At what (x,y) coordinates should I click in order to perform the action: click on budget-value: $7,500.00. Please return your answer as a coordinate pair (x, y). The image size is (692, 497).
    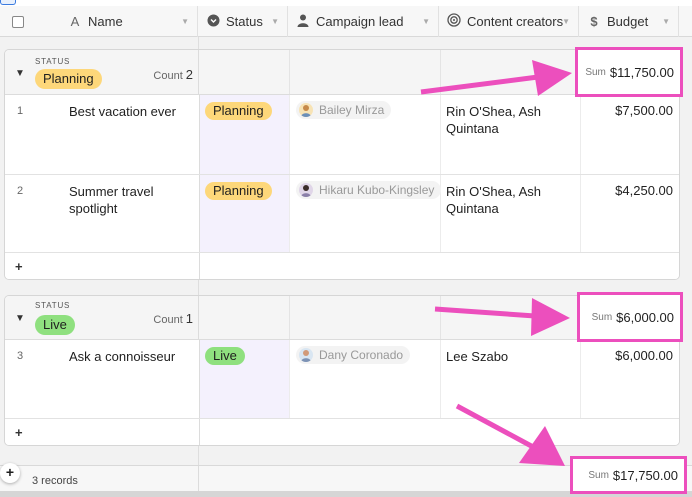
    Looking at the image, I should click on (644, 110).